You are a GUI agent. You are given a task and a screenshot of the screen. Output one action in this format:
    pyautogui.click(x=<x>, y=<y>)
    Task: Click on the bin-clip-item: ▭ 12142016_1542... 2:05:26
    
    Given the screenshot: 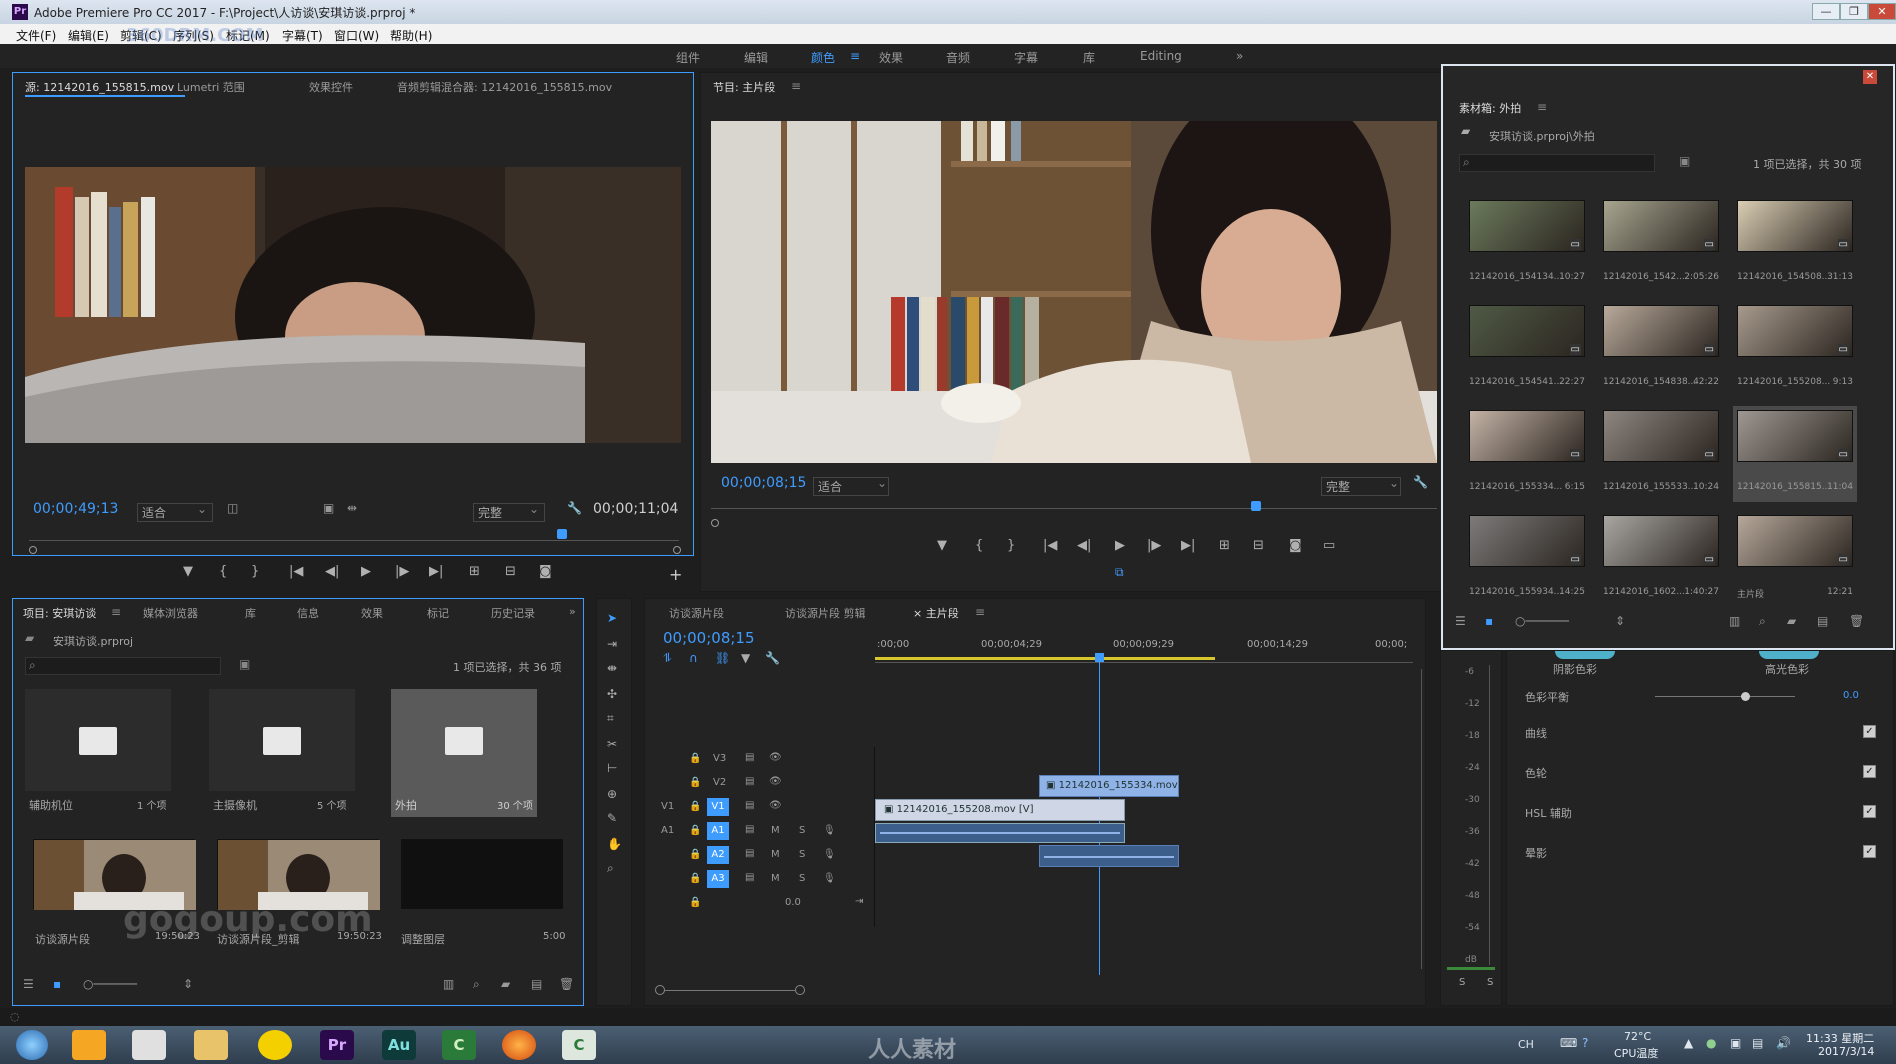 What is the action you would take?
    pyautogui.click(x=1661, y=244)
    